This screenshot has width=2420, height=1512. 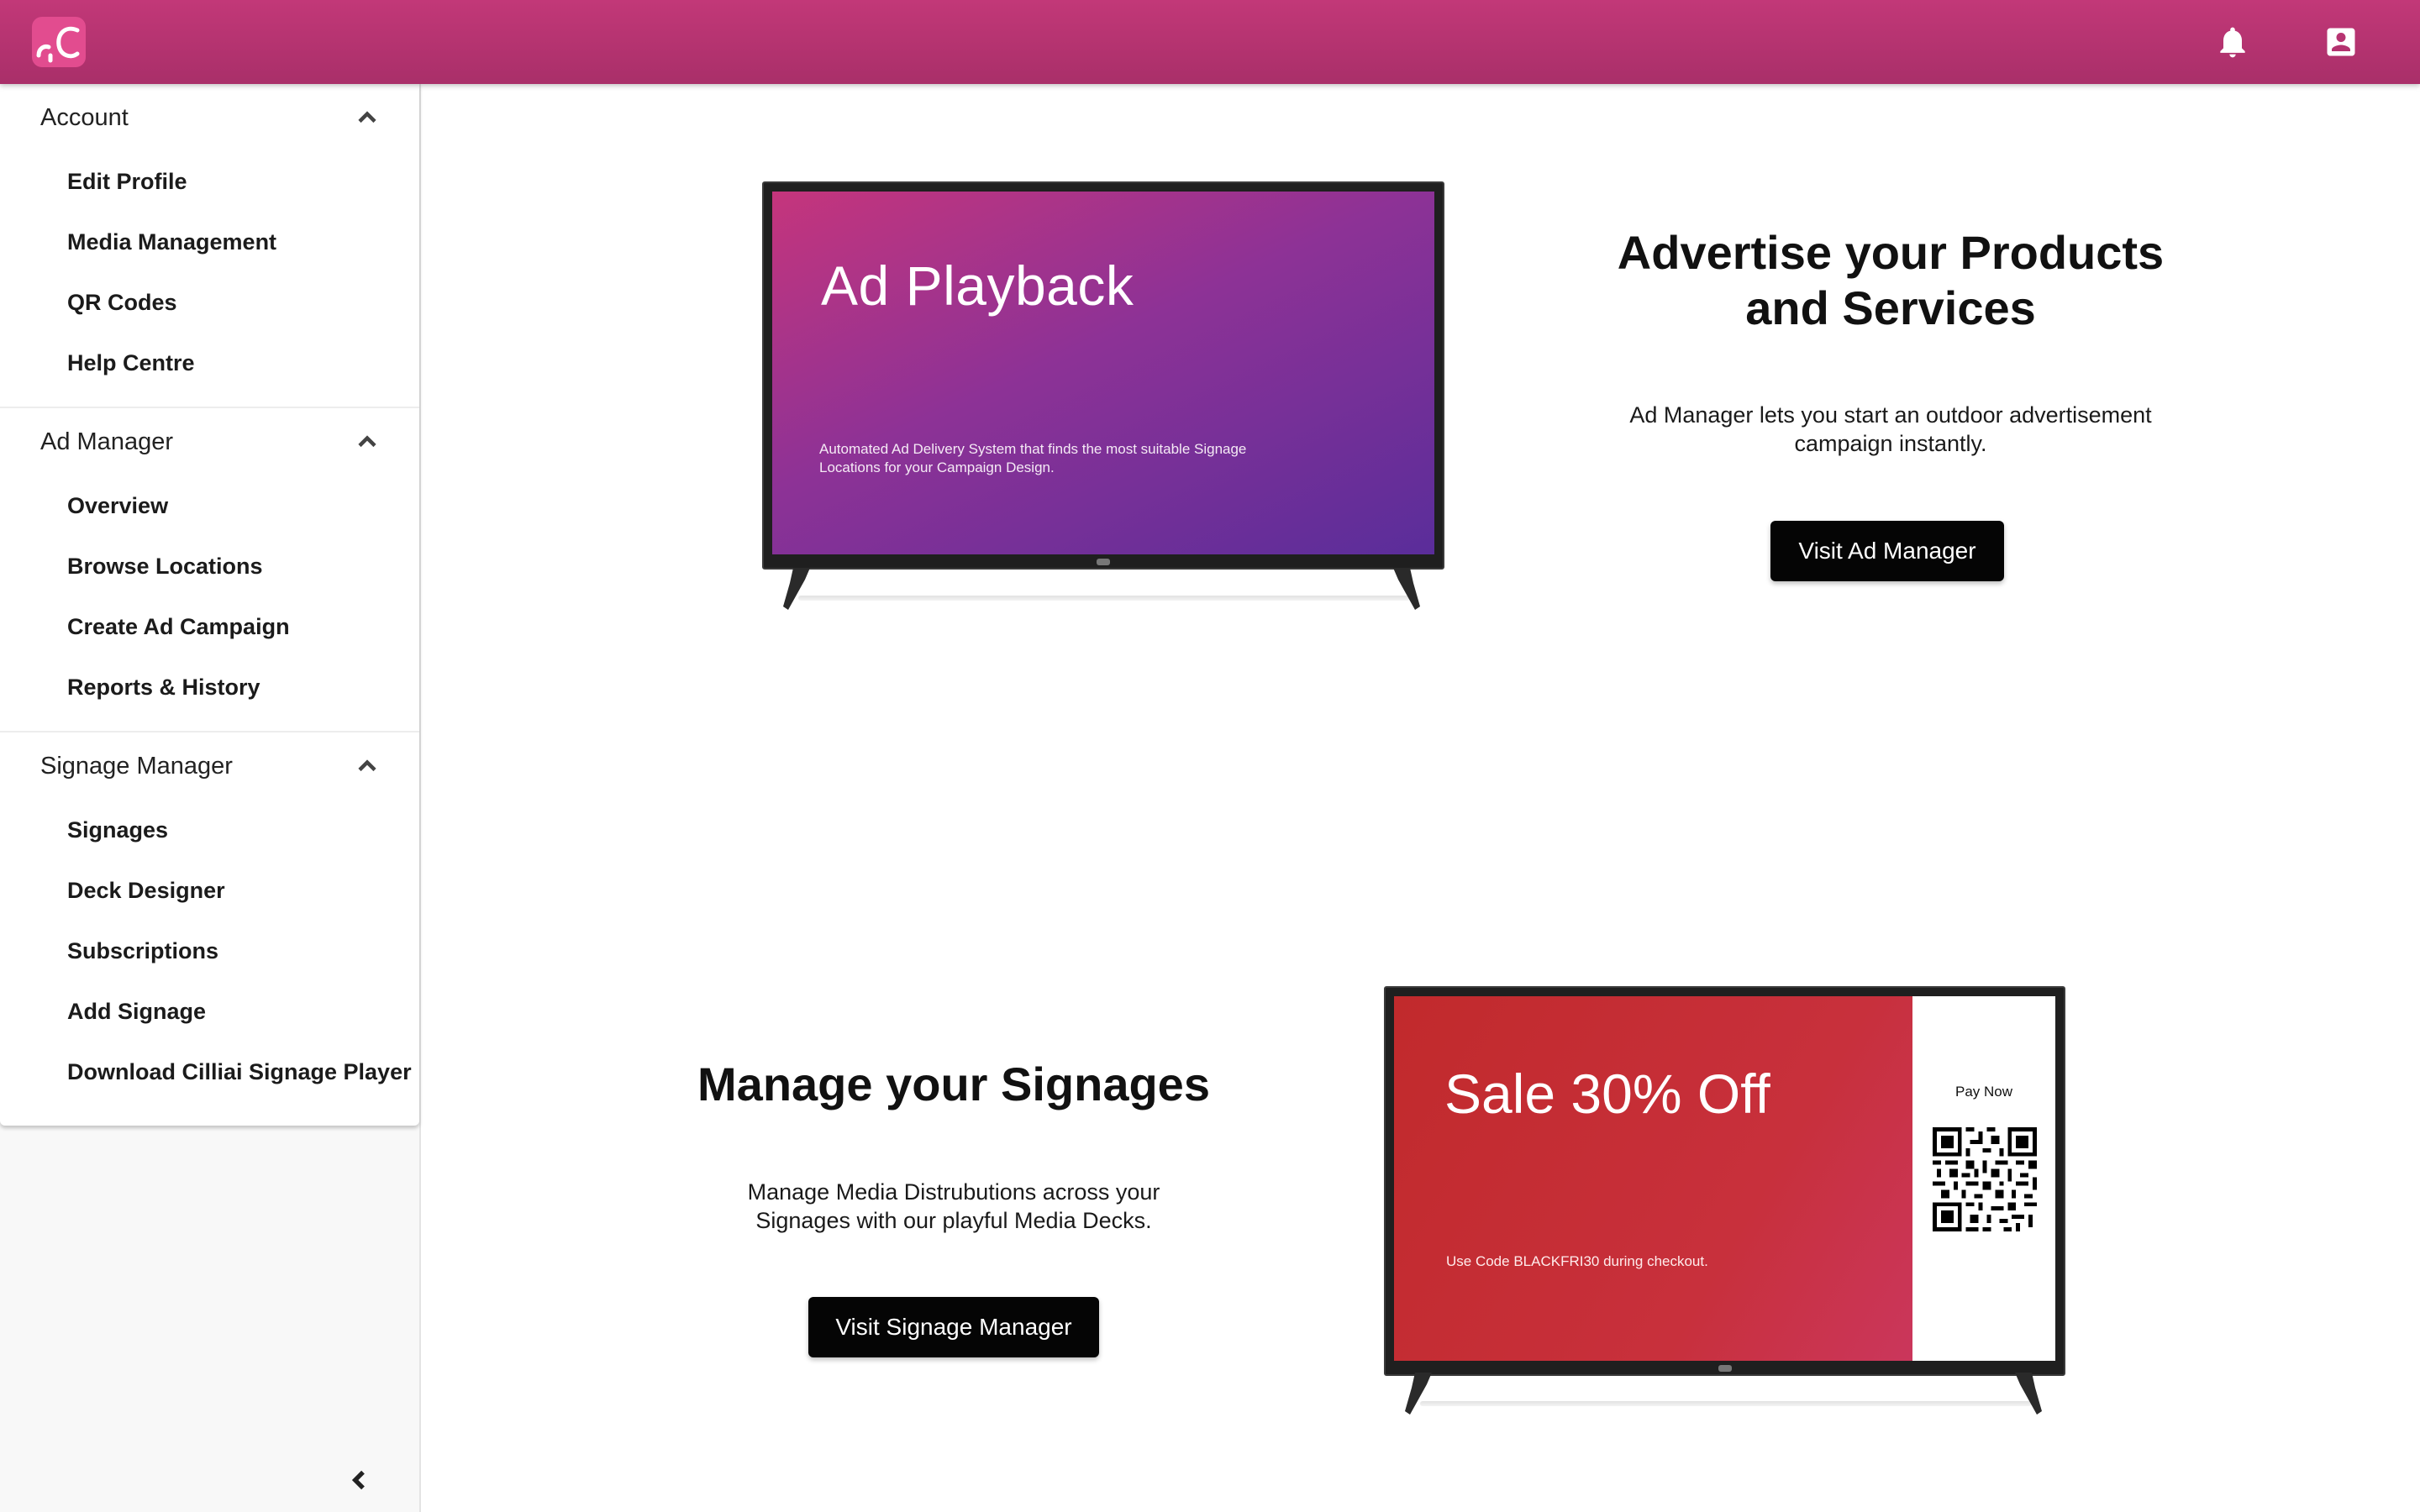 What do you see at coordinates (210, 181) in the screenshot?
I see `sidebar-item-edit-profile: Edit Profile` at bounding box center [210, 181].